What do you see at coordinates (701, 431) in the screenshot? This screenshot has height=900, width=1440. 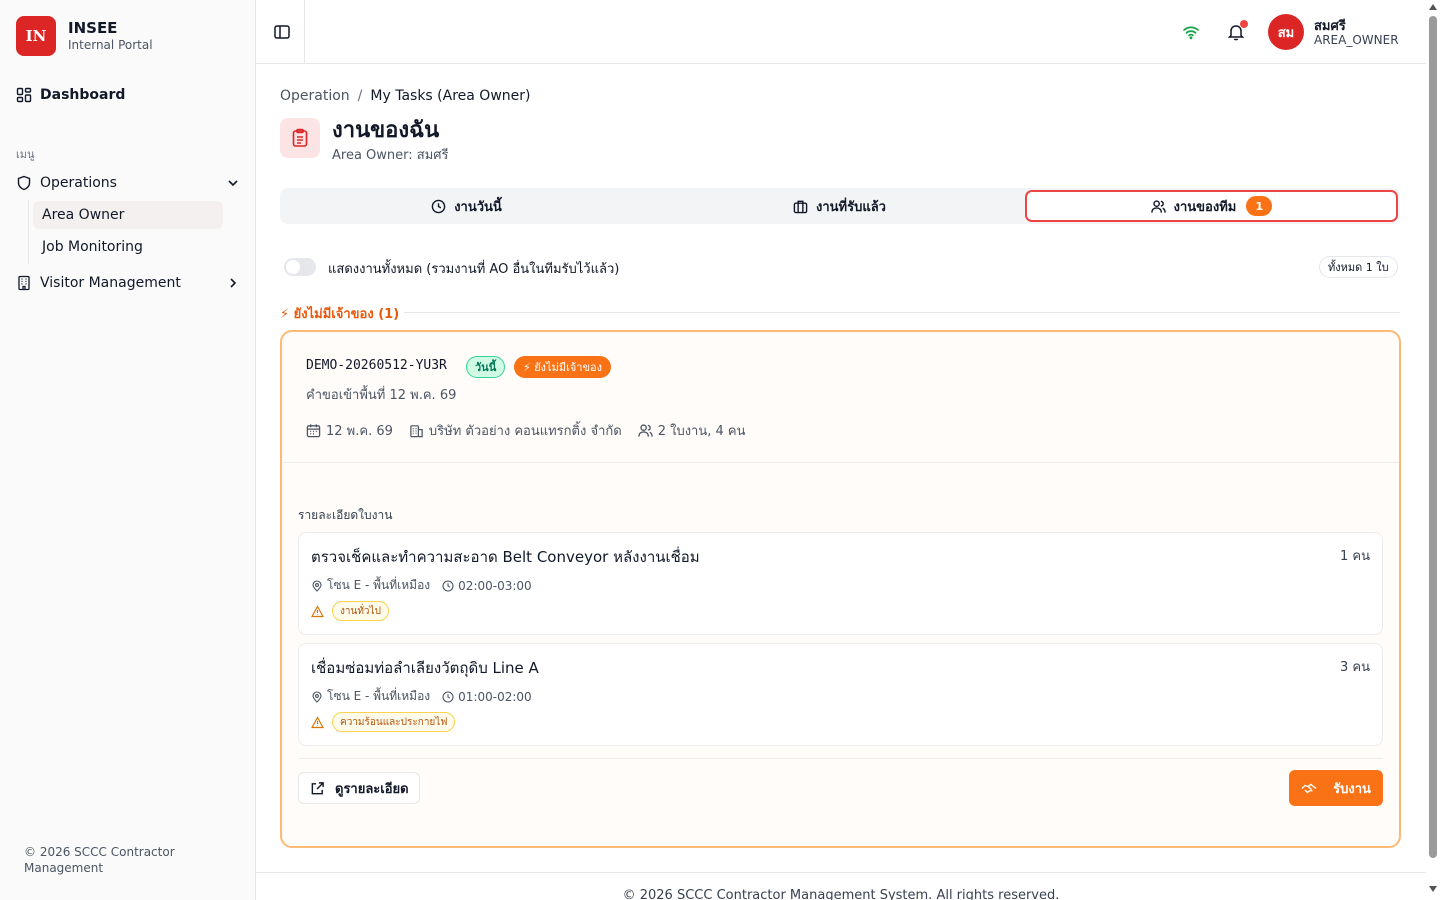 I see `request-summary: 2 ใบงาน, 4 คน` at bounding box center [701, 431].